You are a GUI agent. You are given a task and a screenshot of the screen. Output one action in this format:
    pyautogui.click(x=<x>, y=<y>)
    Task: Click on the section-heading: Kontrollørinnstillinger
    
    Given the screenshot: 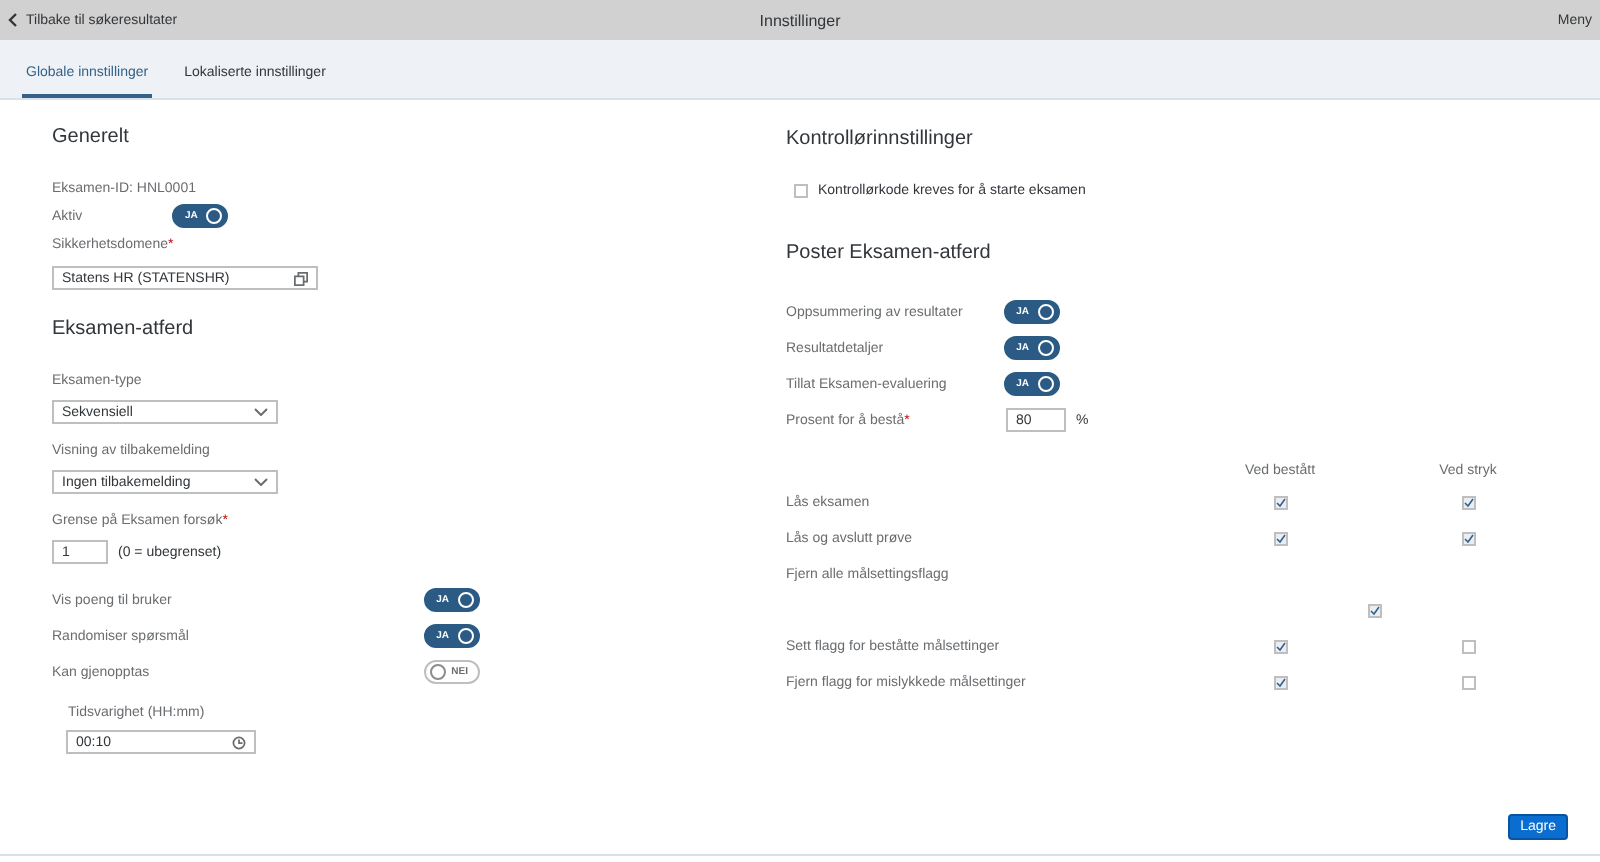 What is the action you would take?
    pyautogui.click(x=879, y=139)
    